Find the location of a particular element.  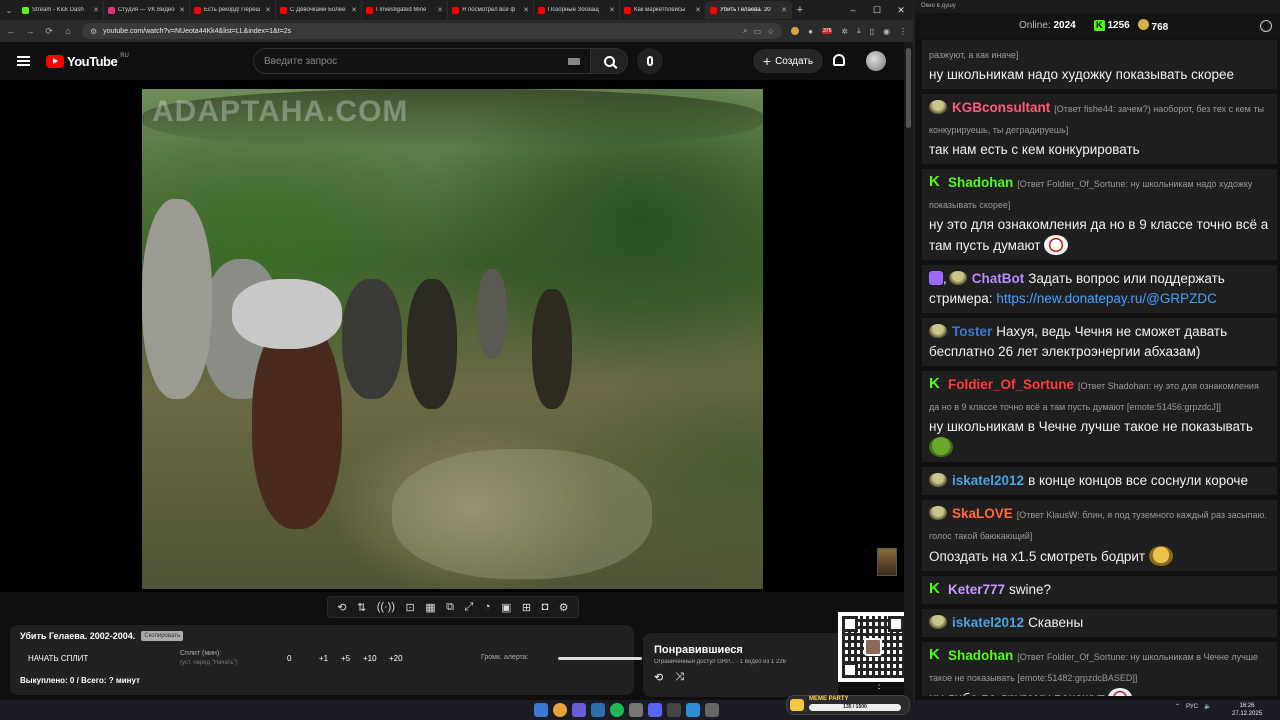

add-5-button: +5 is located at coordinates (345, 658).